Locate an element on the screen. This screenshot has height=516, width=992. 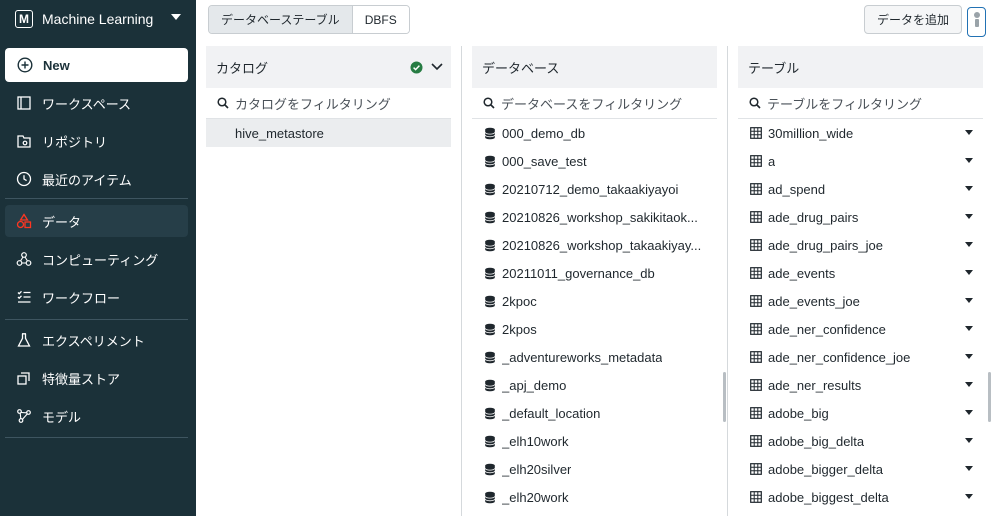
user-icon is located at coordinates (976, 19).